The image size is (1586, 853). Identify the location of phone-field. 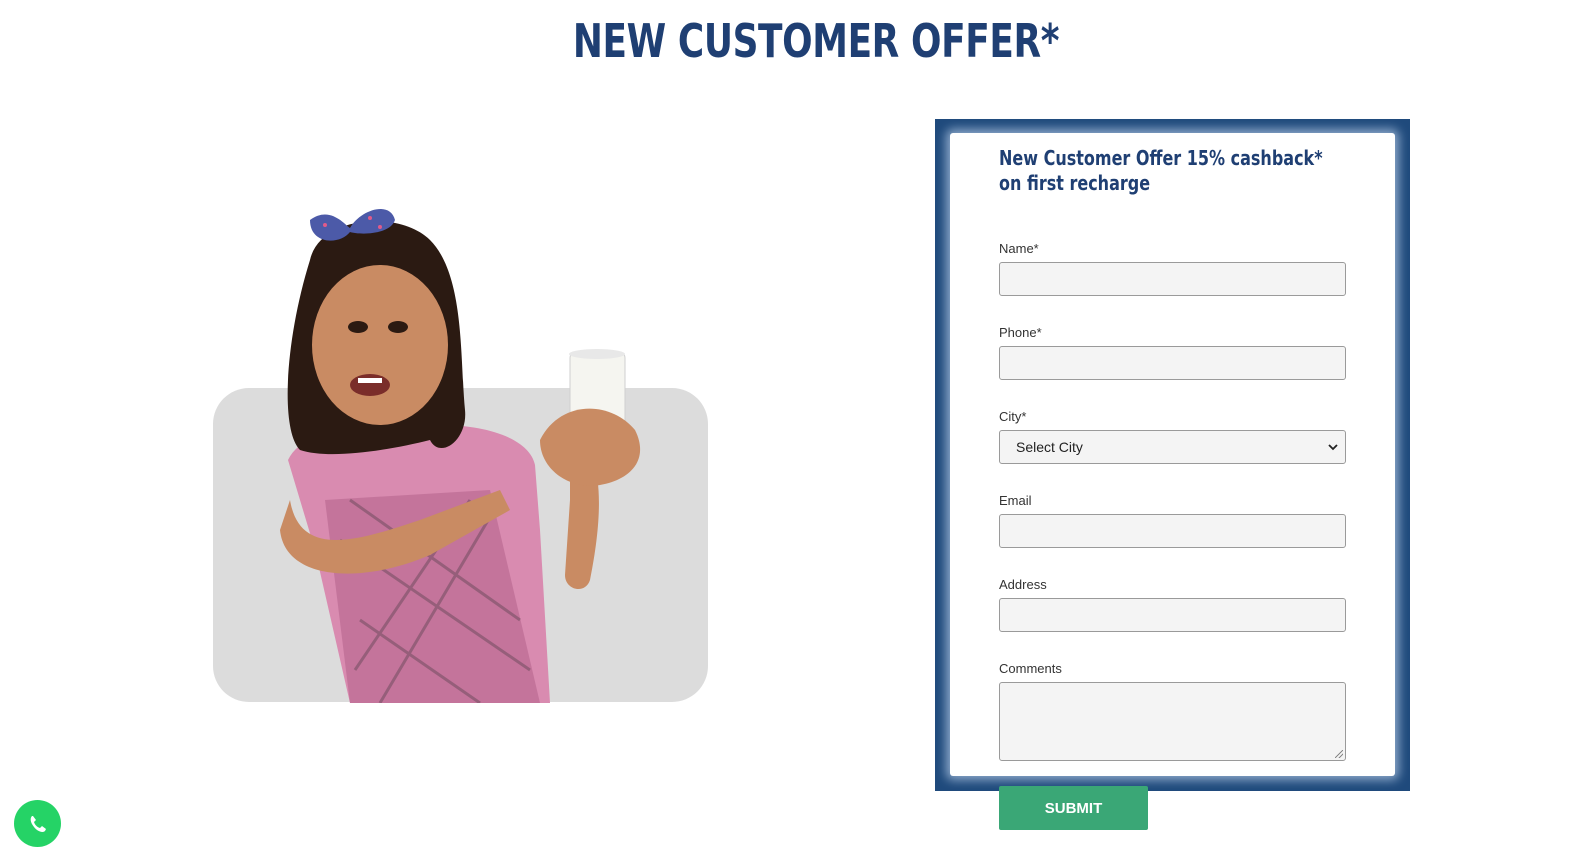
(1172, 363).